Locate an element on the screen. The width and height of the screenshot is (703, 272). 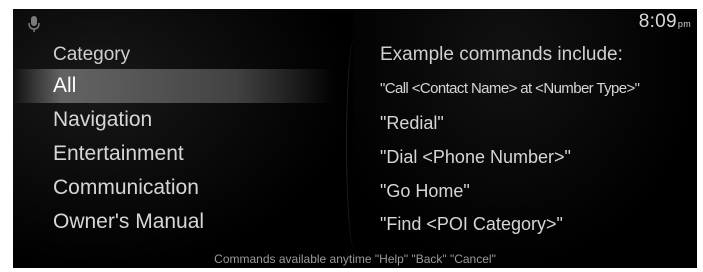
category-item-owners-manual: Owner's Manual is located at coordinates (173, 222).